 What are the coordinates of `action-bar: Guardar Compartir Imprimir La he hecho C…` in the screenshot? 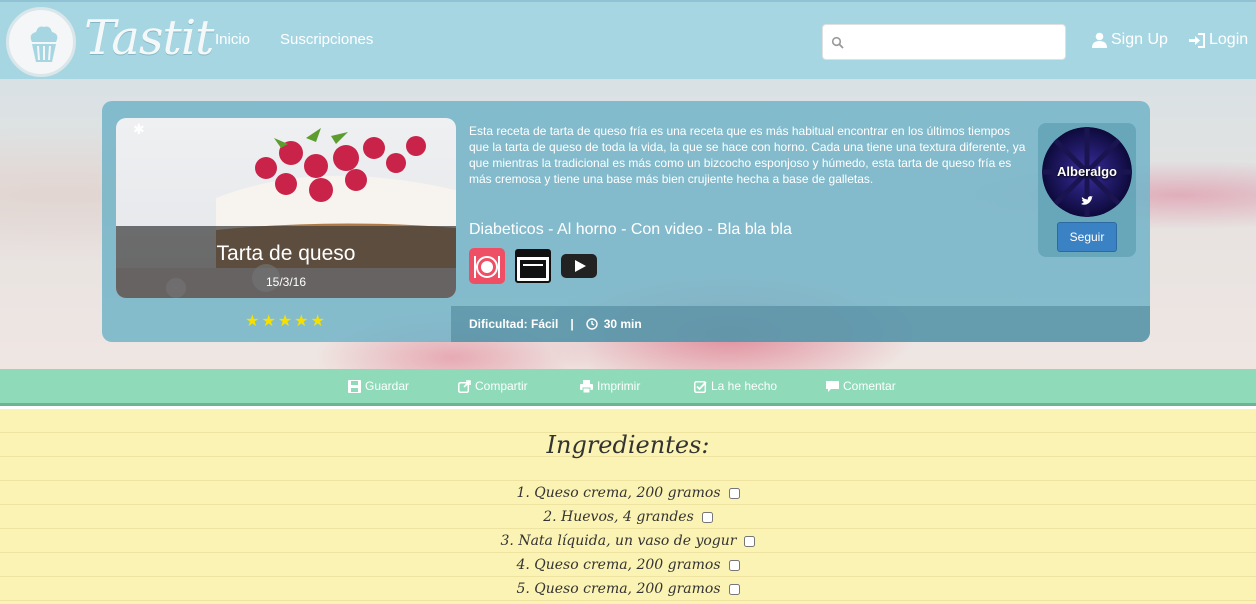 It's located at (628, 387).